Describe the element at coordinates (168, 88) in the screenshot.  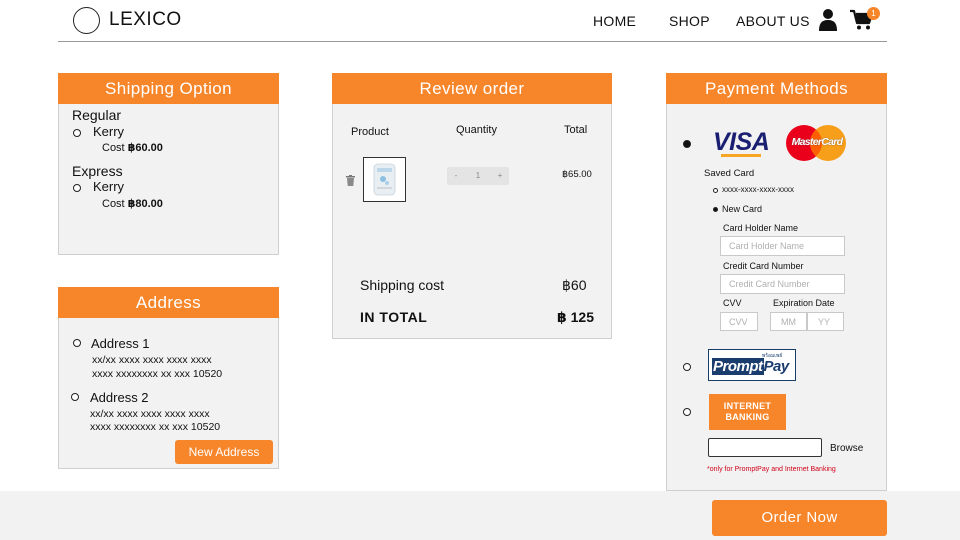
I see `shipping-option-title: Shipping Option` at that location.